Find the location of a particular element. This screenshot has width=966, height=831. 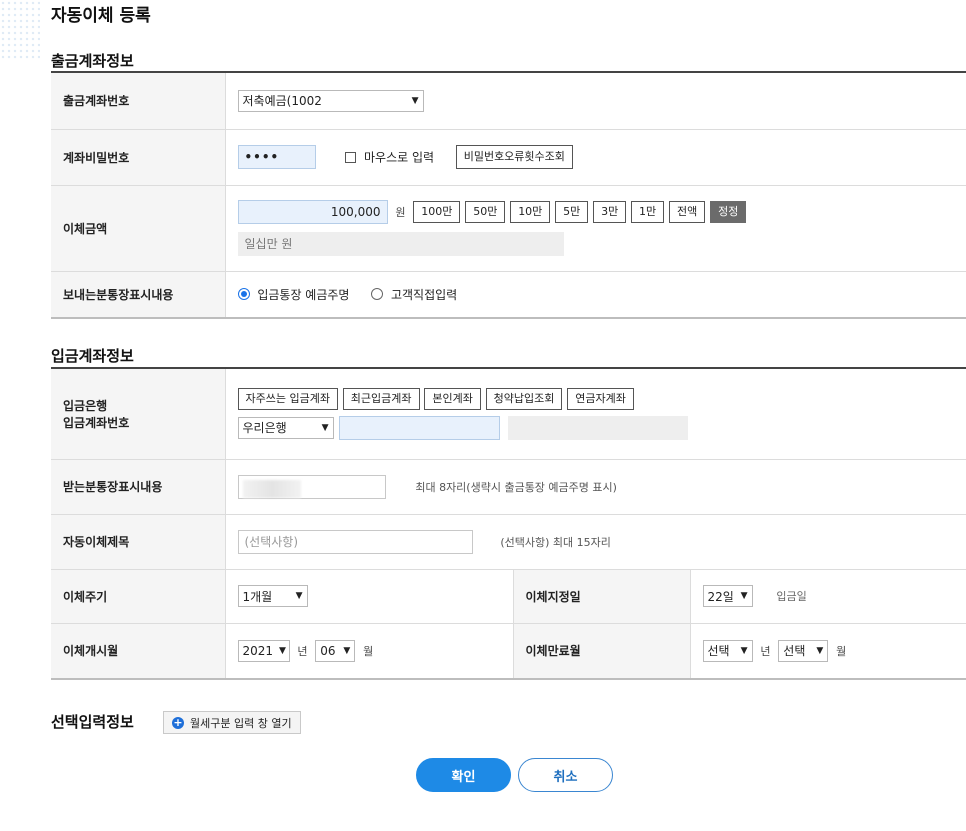

withdraw-account-select: 저축예금(1002 ▼ is located at coordinates (330, 100).